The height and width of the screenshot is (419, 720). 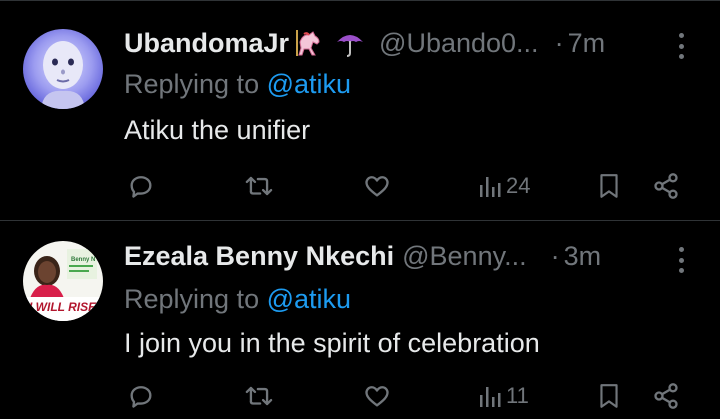 I want to click on timestamp: 7m, so click(x=587, y=43).